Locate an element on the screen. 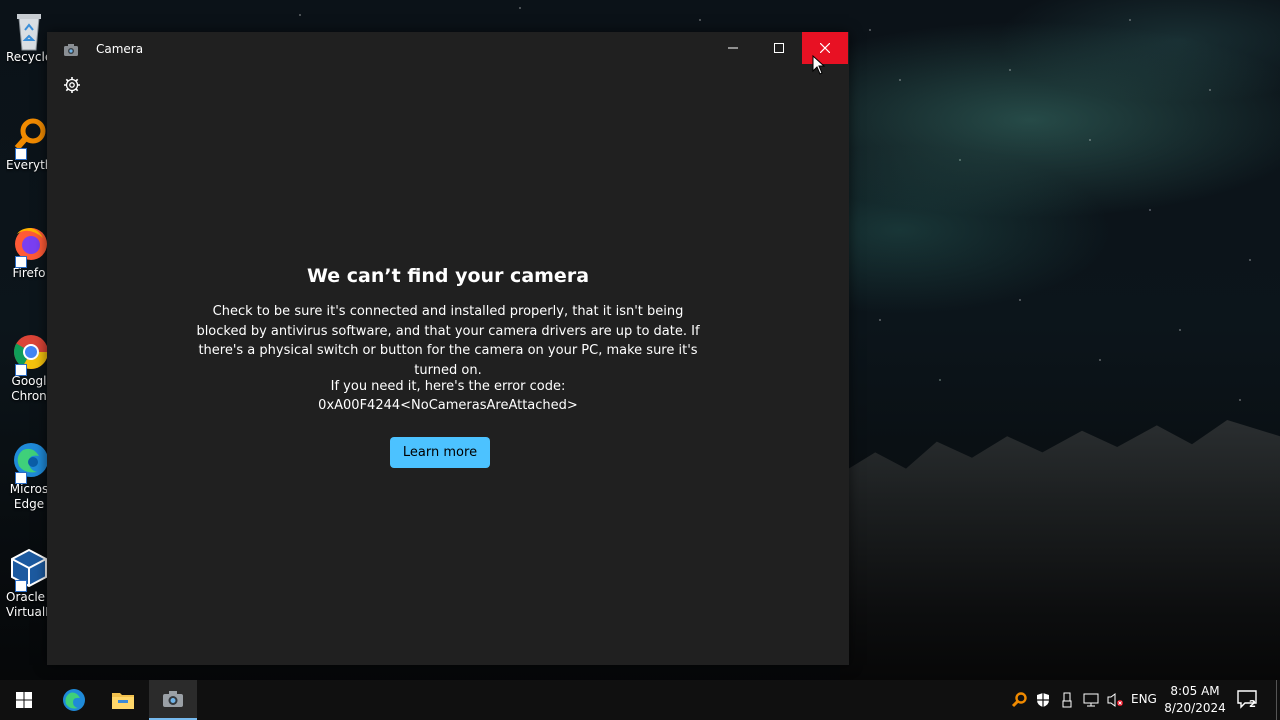  desktop-icon-label: Googl is located at coordinates (29, 381).